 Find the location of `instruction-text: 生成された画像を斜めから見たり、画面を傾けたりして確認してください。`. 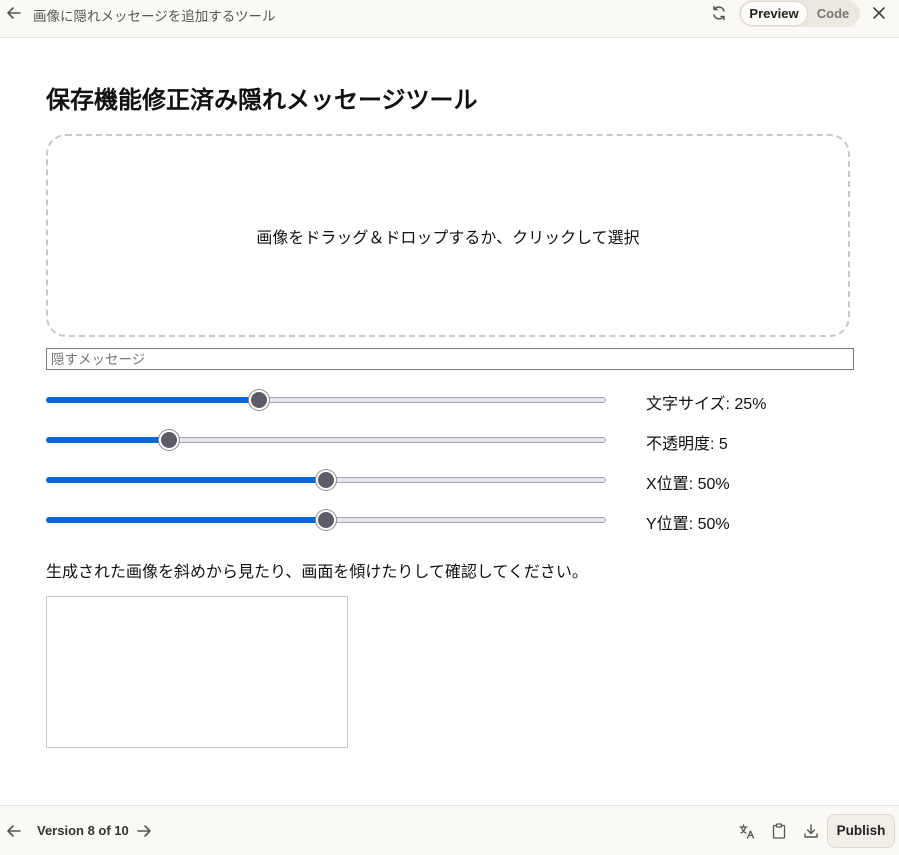

instruction-text: 生成された画像を斜めから見たり、画面を傾けたりして確認してください。 is located at coordinates (317, 572).